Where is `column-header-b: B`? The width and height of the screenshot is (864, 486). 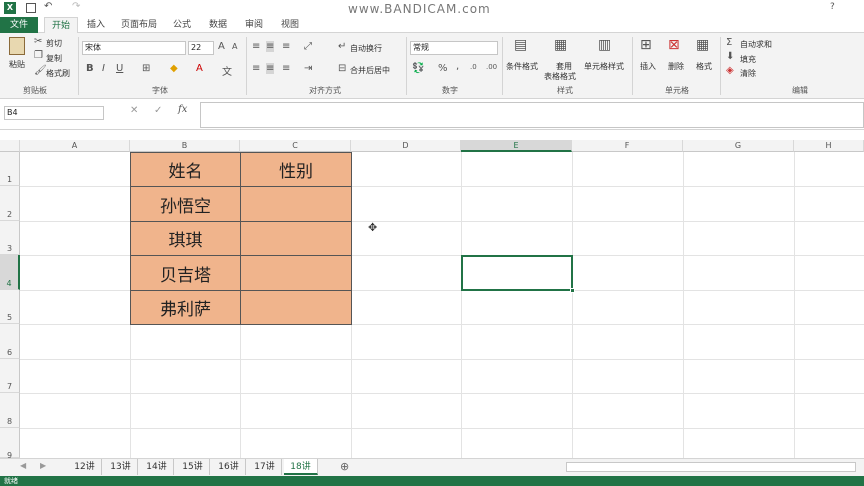
column-header-b: B is located at coordinates (185, 146).